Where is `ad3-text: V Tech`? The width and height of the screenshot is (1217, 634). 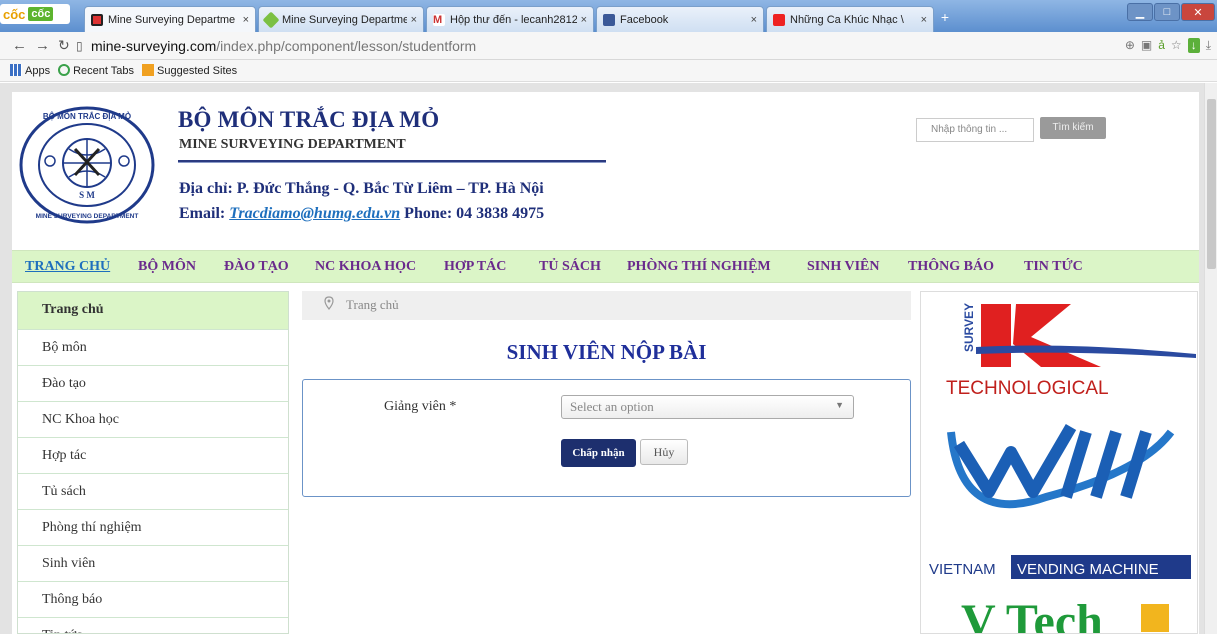
ad3-text: V Tech is located at coordinates (1032, 614).